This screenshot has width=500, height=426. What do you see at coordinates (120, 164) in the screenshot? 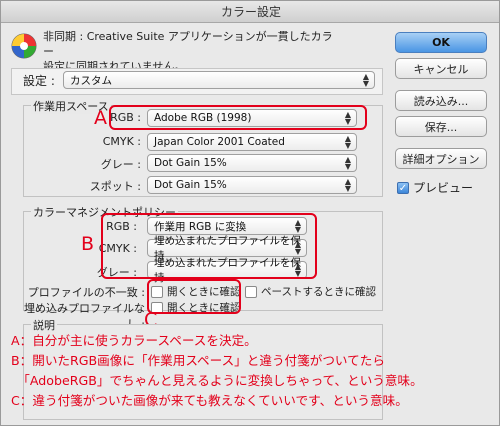
I see `ws-gray-label: グレー :` at bounding box center [120, 164].